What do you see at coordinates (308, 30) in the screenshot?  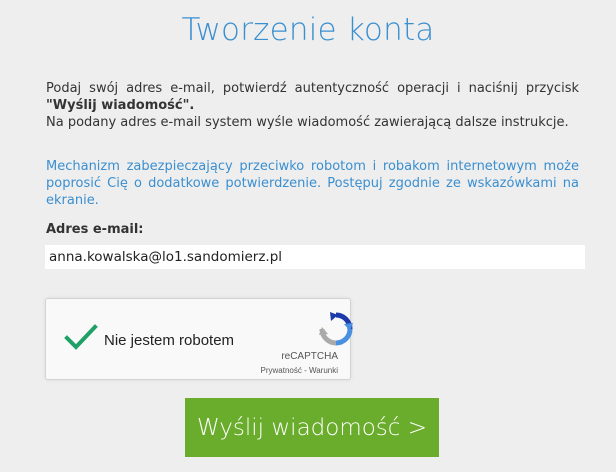 I see `page-title: Tworzenie konta` at bounding box center [308, 30].